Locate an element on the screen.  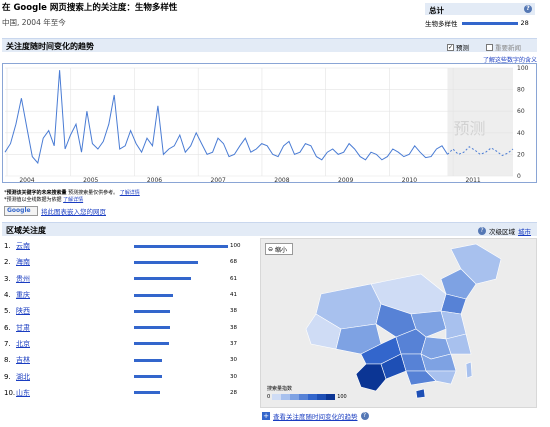
region-name-link: 北京 is located at coordinates (75, 344).